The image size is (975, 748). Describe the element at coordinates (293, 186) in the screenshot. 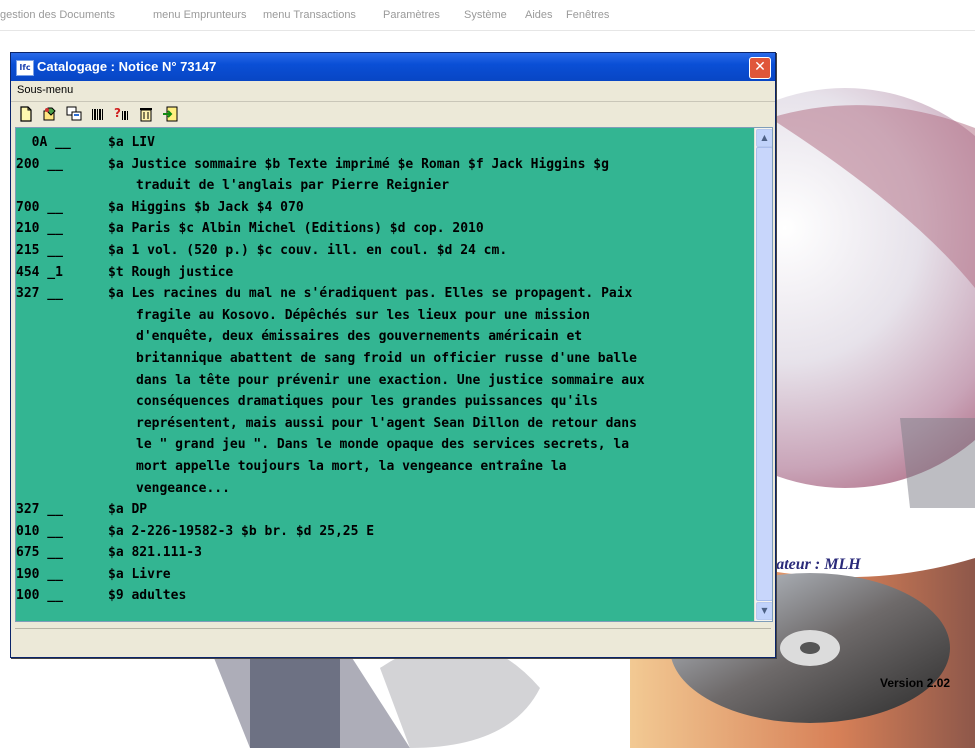

I see `field-value: traduit de l'anglais par Pierre Reignier` at that location.